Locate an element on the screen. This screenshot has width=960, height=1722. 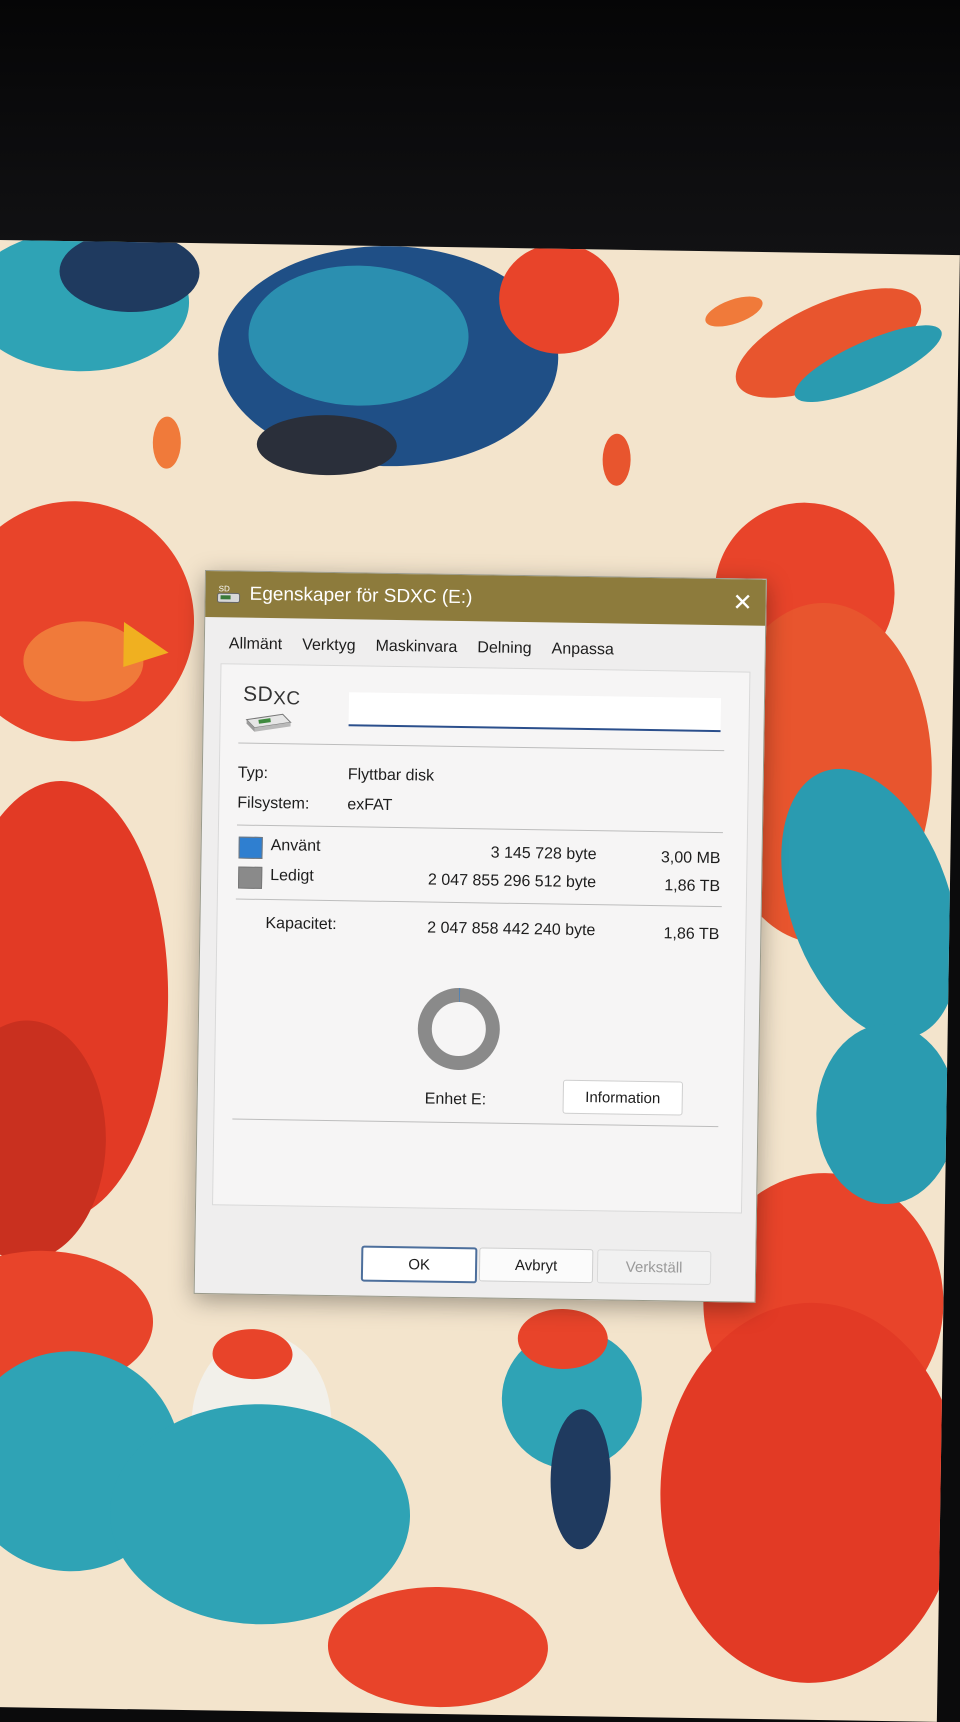
used-space-bytes: 3 145 728 byte is located at coordinates (543, 854).